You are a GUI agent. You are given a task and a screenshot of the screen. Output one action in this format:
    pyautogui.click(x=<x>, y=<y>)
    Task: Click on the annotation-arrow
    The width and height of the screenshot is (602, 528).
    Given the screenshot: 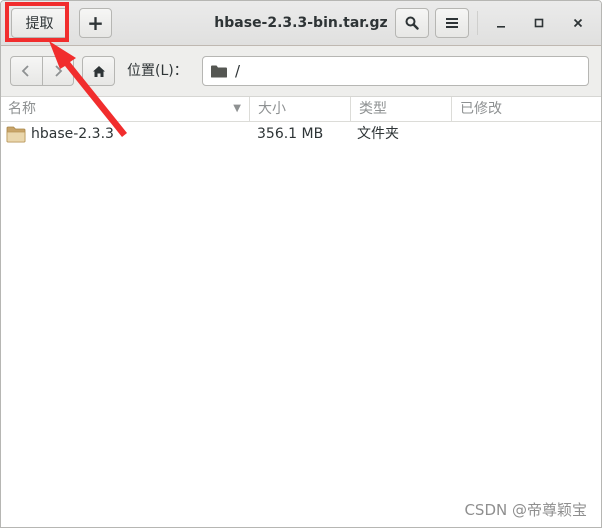 What is the action you would take?
    pyautogui.click(x=88, y=89)
    